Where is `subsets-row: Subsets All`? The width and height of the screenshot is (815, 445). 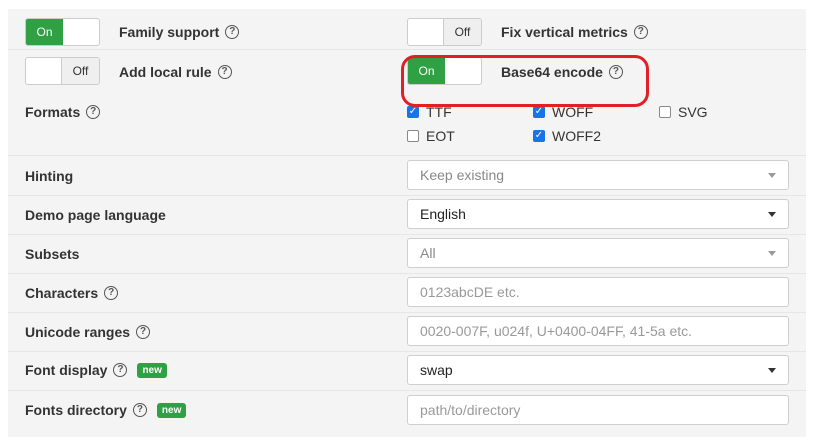 subsets-row: Subsets All is located at coordinates (407, 254).